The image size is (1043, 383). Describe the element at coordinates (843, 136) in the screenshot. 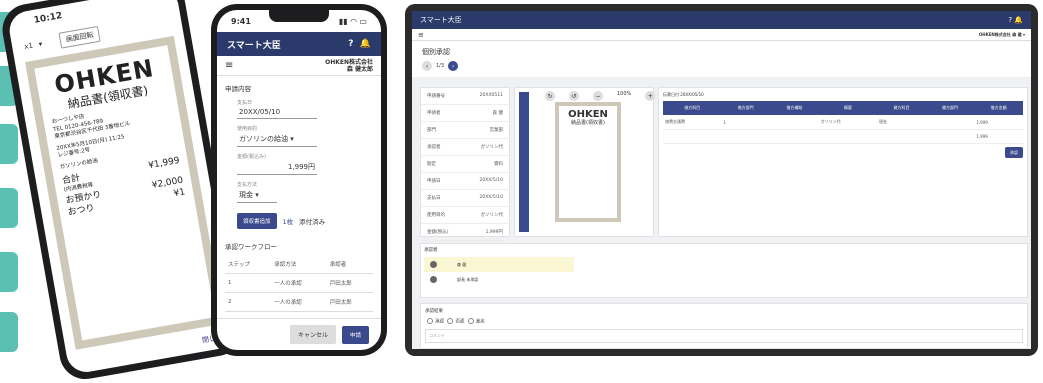

I see `table-row: 1,999` at that location.